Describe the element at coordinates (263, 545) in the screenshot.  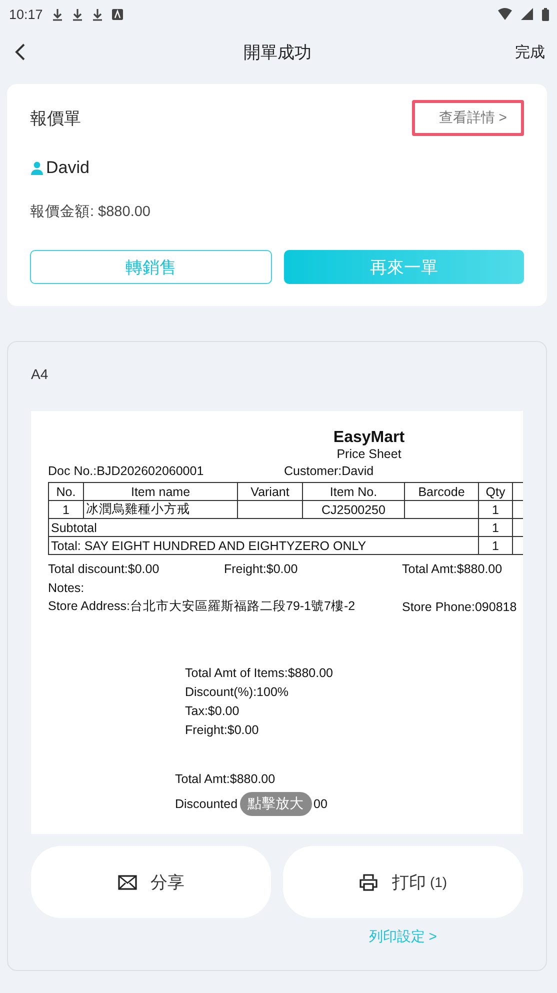
I see `total-in-words: Total: SAY EIGHT HUNDRED AND EIGHTYZERO ONLY` at that location.